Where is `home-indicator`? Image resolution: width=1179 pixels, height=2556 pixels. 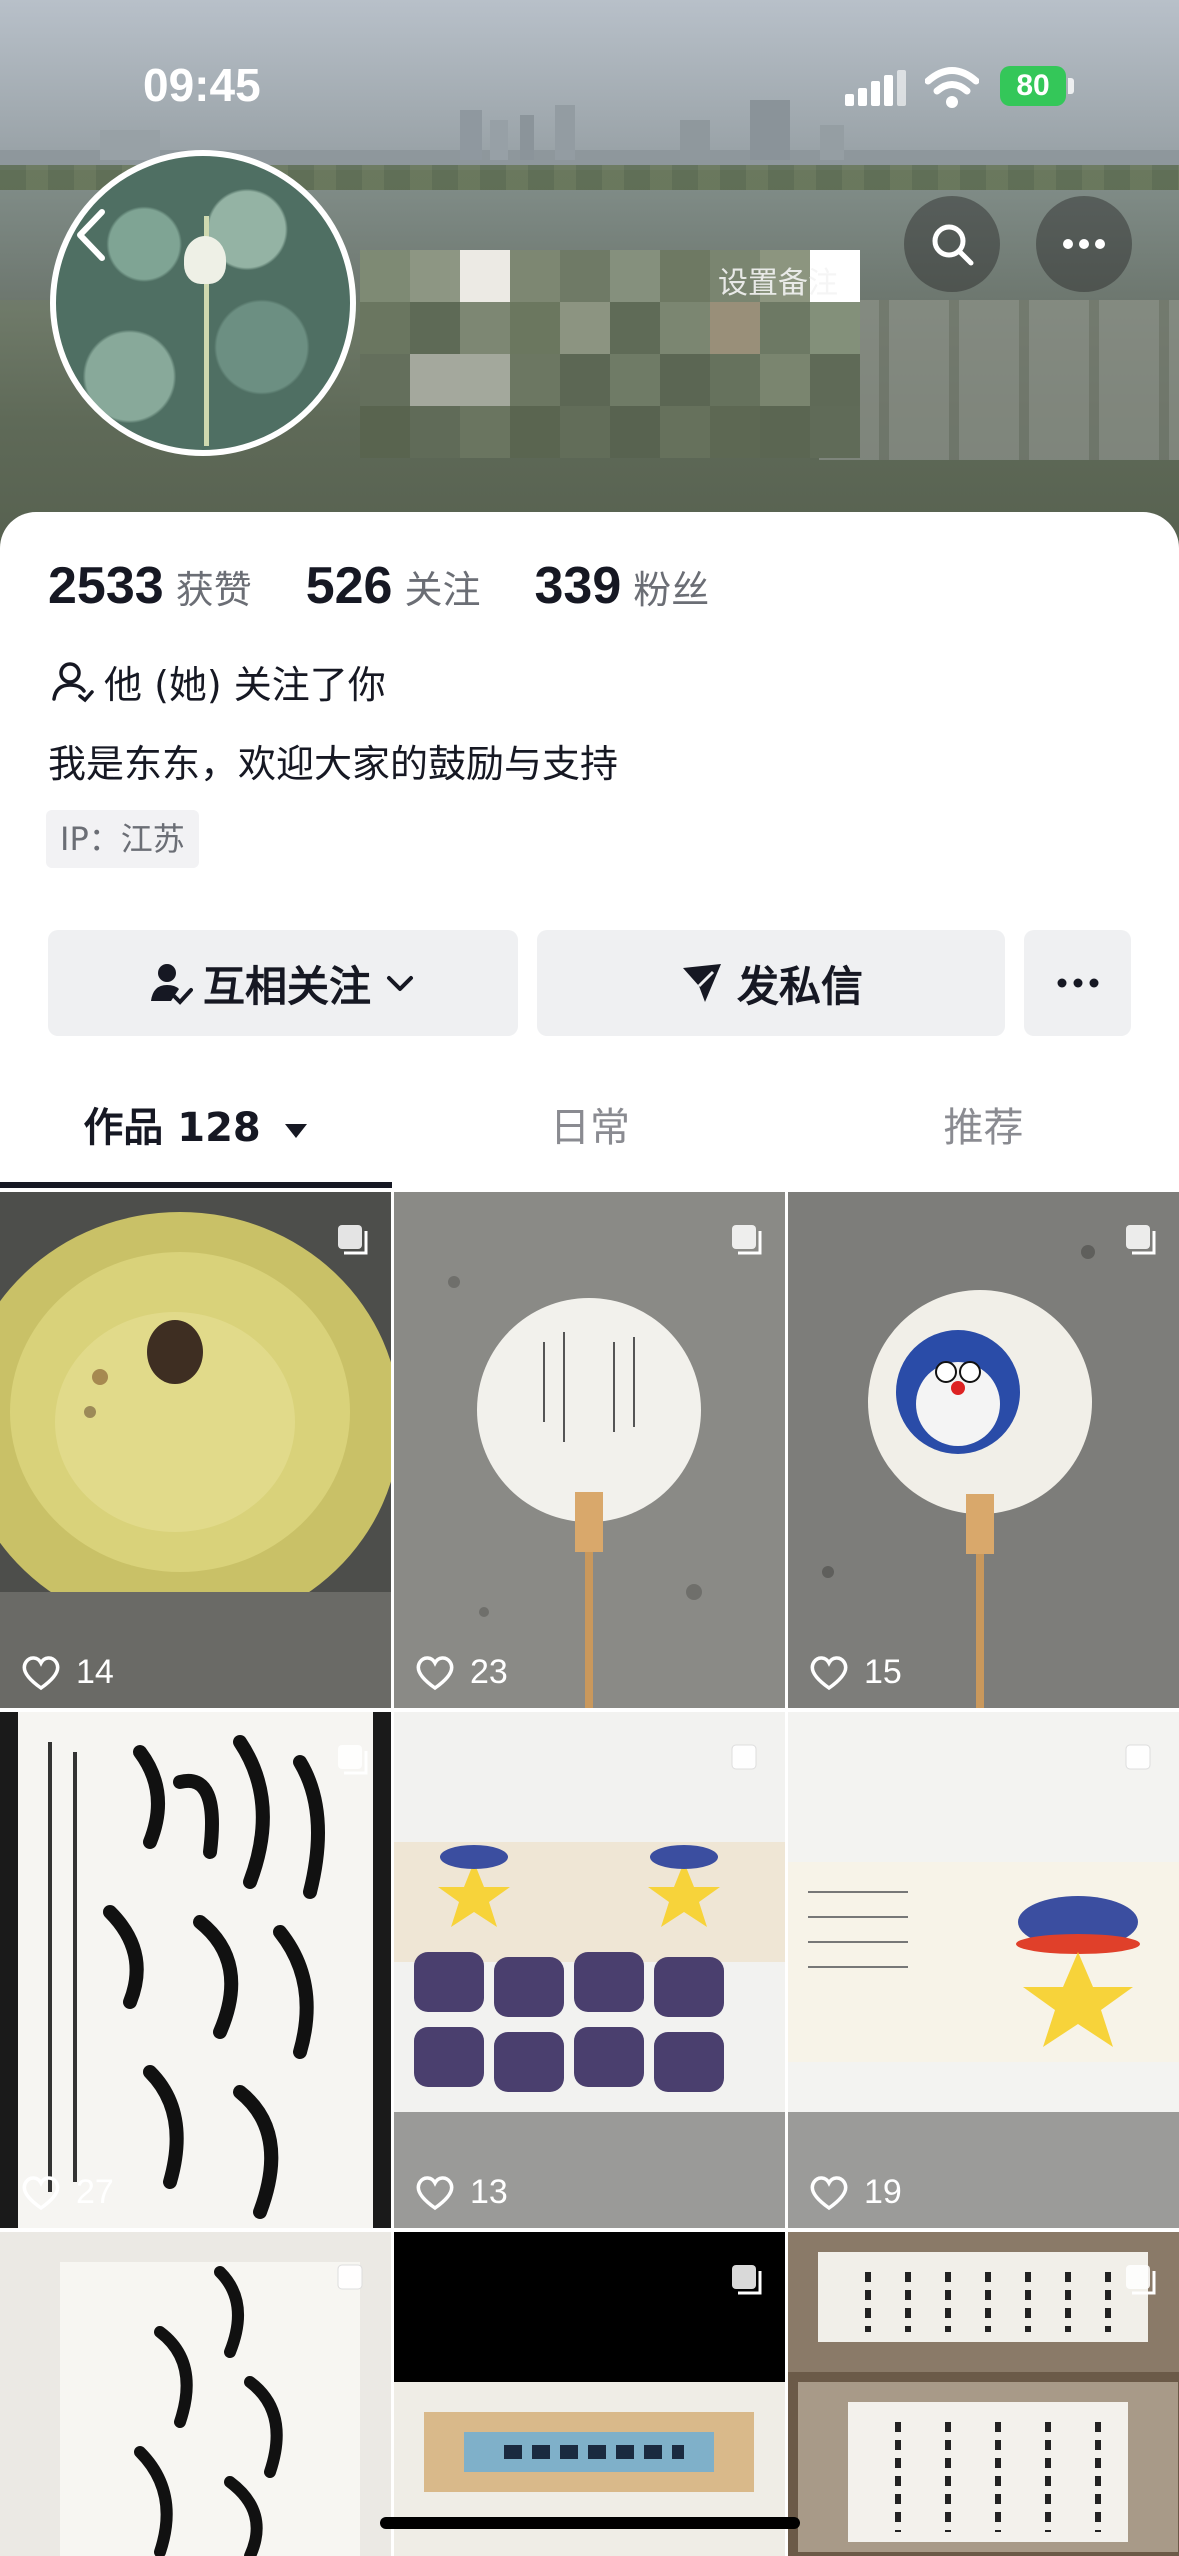 home-indicator is located at coordinates (590, 2523).